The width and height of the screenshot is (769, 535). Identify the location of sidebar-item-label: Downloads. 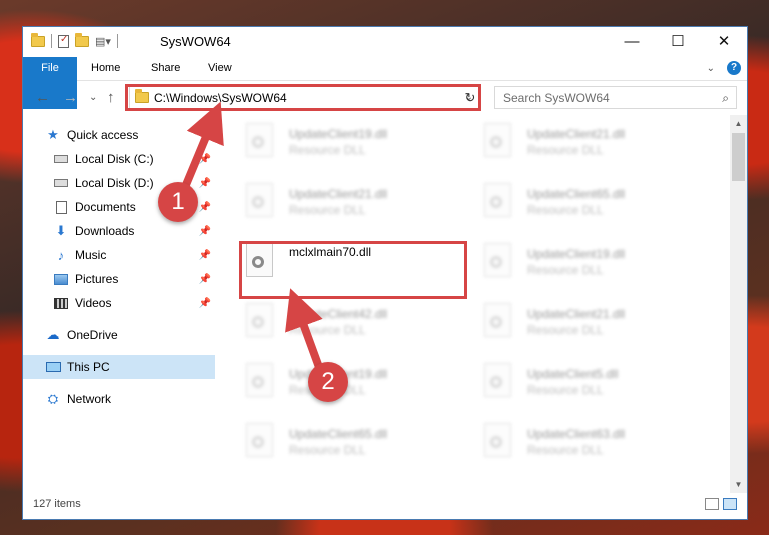
(105, 231).